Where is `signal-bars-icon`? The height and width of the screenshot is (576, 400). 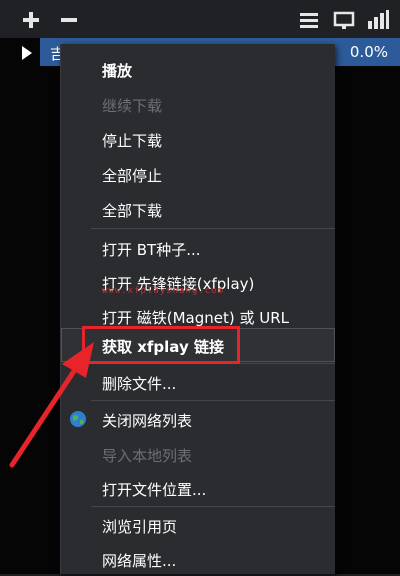 signal-bars-icon is located at coordinates (378, 20).